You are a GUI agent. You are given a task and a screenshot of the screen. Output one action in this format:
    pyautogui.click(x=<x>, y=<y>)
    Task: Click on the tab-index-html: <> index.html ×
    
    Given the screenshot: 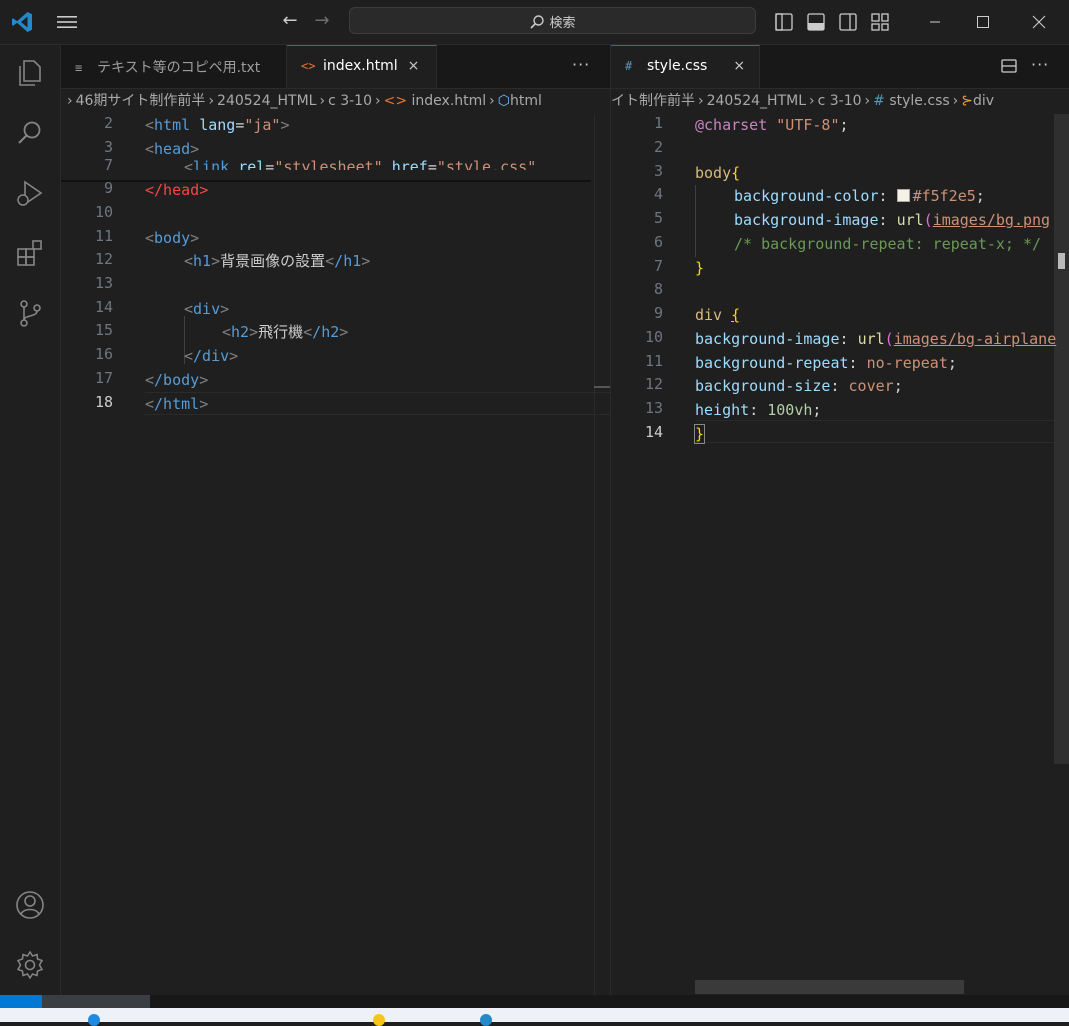 What is the action you would take?
    pyautogui.click(x=362, y=66)
    